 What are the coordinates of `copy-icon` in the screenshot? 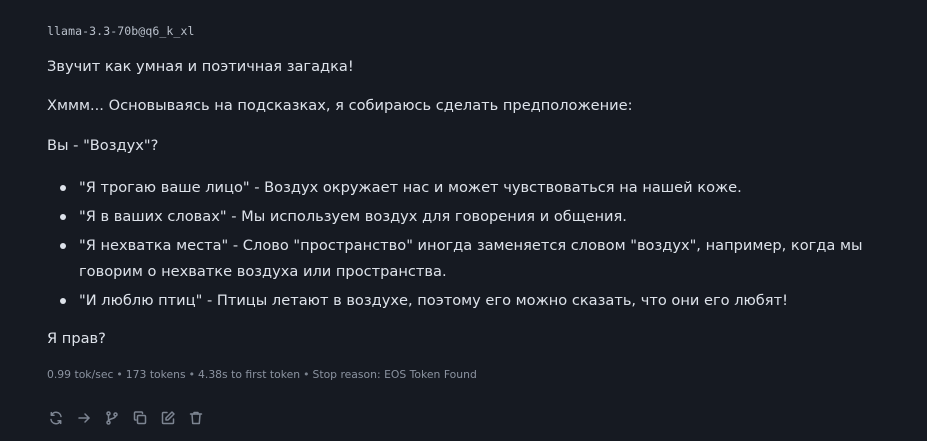 It's located at (140, 418).